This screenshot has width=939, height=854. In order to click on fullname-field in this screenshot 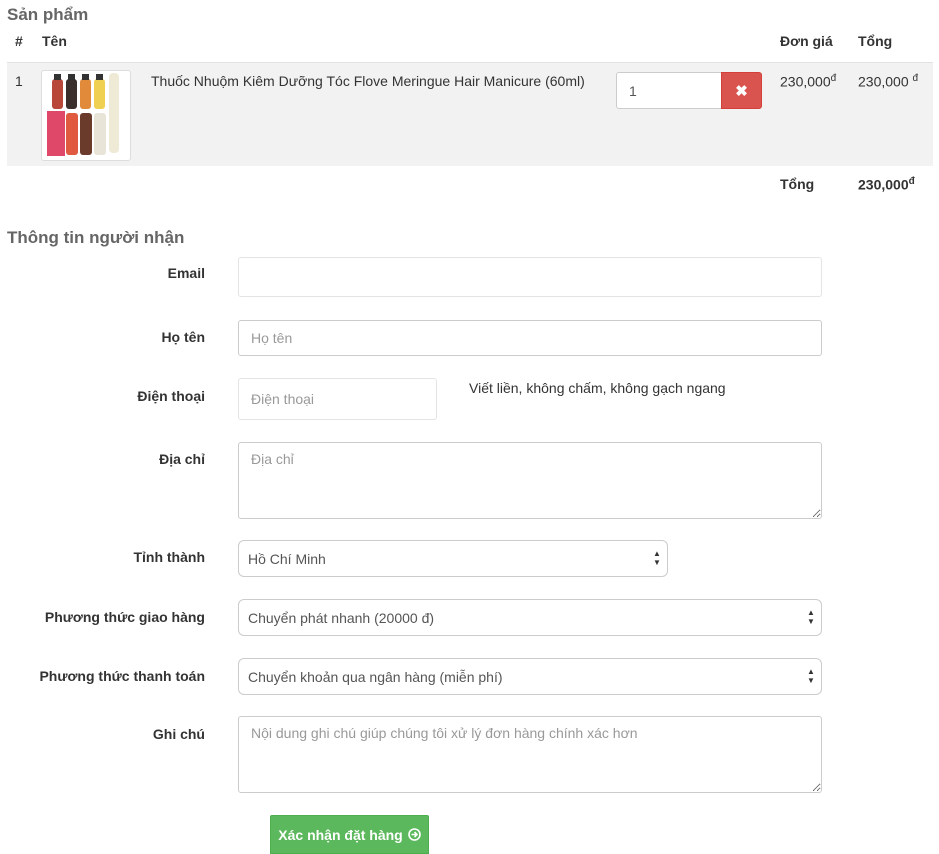, I will do `click(530, 338)`.